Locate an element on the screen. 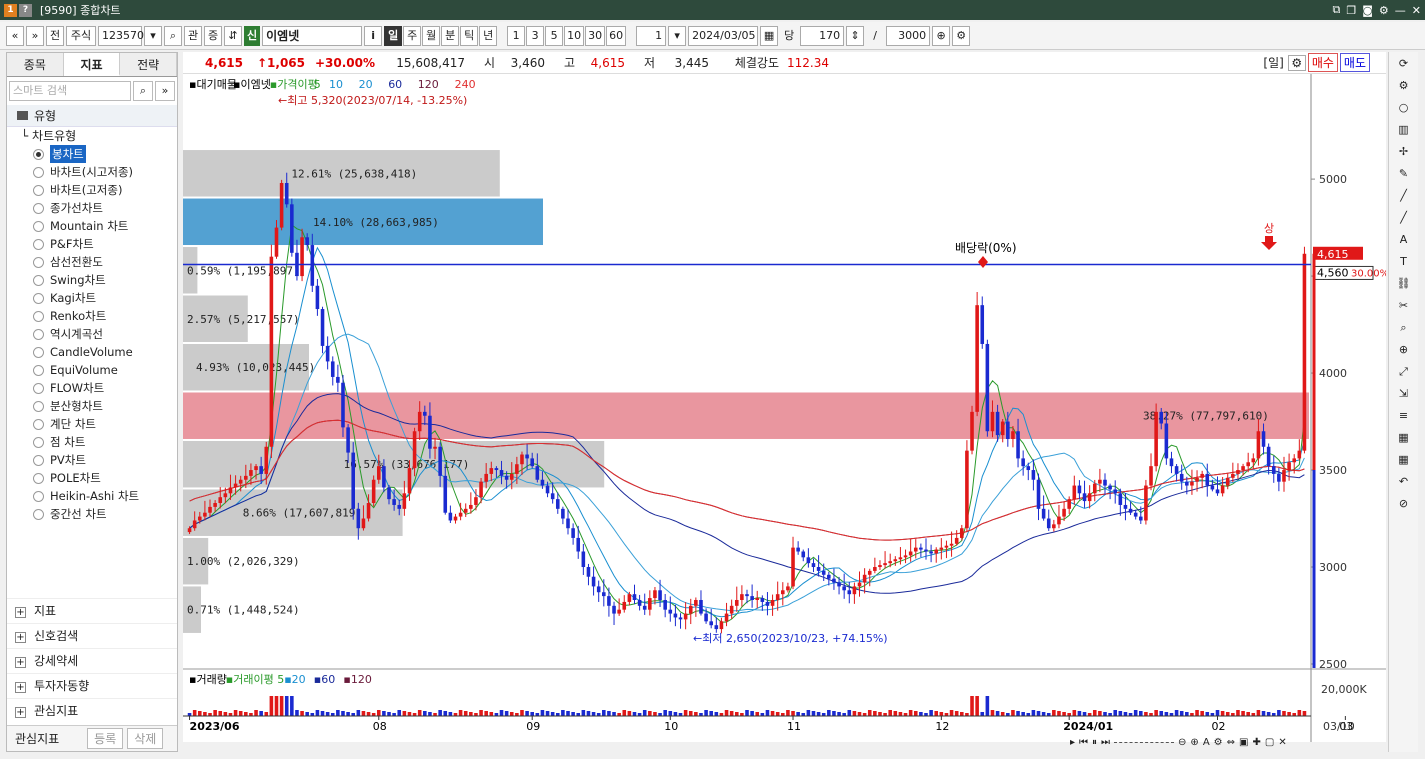  stock-code-input: 123570 is located at coordinates (121, 35).